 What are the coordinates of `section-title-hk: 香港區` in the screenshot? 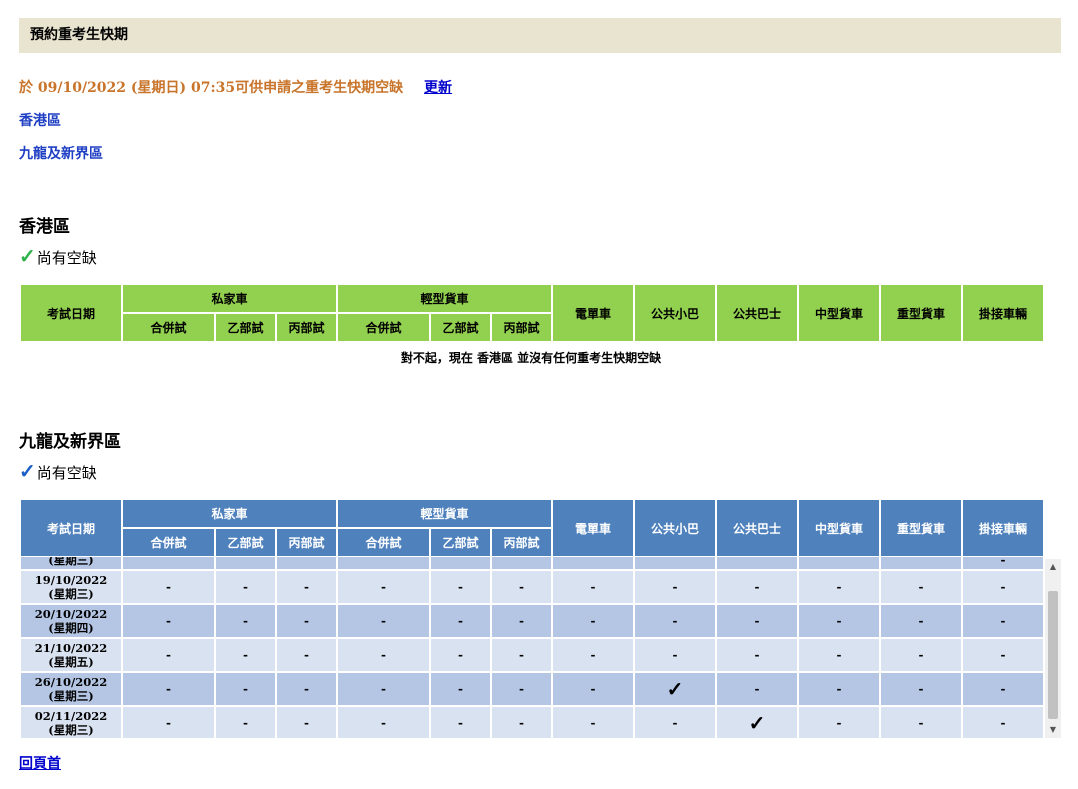 It's located at (44, 227).